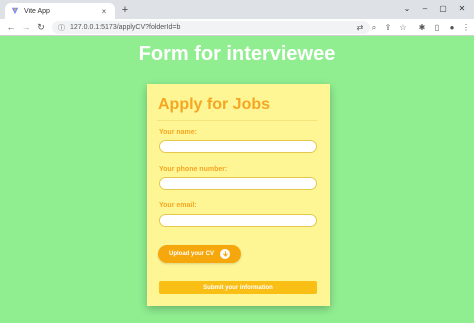  What do you see at coordinates (125, 27) in the screenshot?
I see `url-text: 127.0.0.1:5173/applyCV?folderId=b` at bounding box center [125, 27].